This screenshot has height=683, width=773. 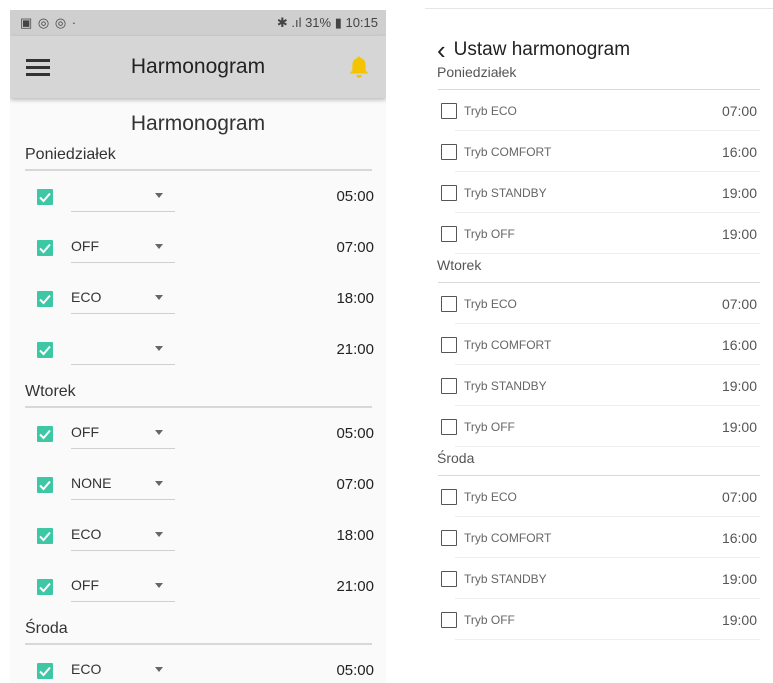 I want to click on schedule-row: ECO 05:00, so click(x=198, y=664).